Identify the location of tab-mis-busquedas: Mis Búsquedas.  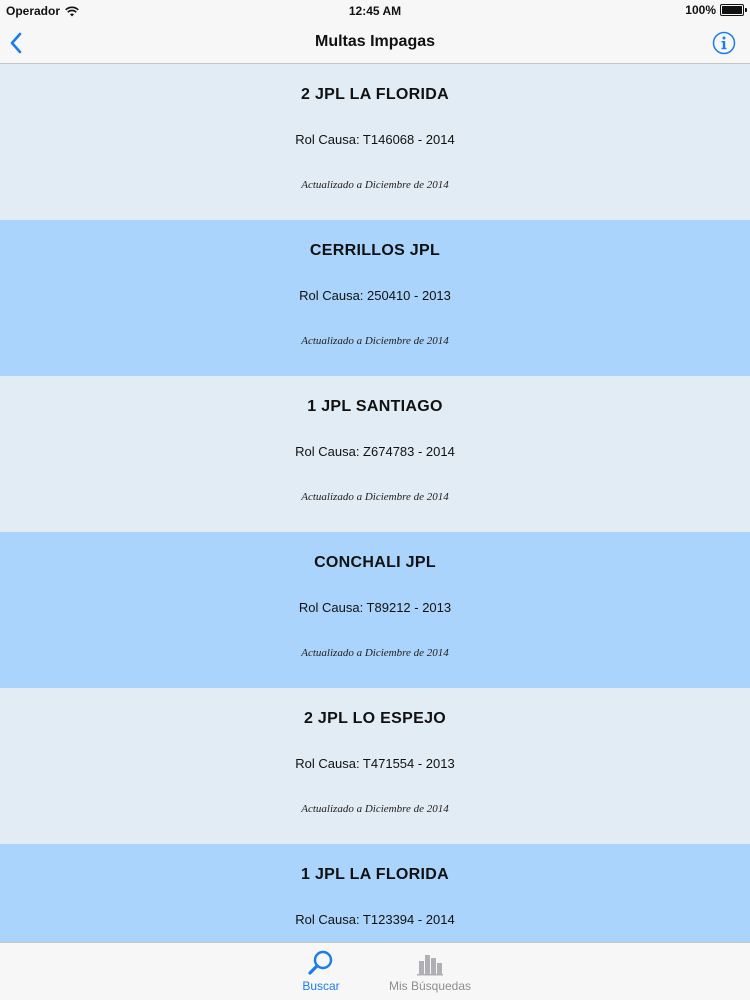
(430, 971).